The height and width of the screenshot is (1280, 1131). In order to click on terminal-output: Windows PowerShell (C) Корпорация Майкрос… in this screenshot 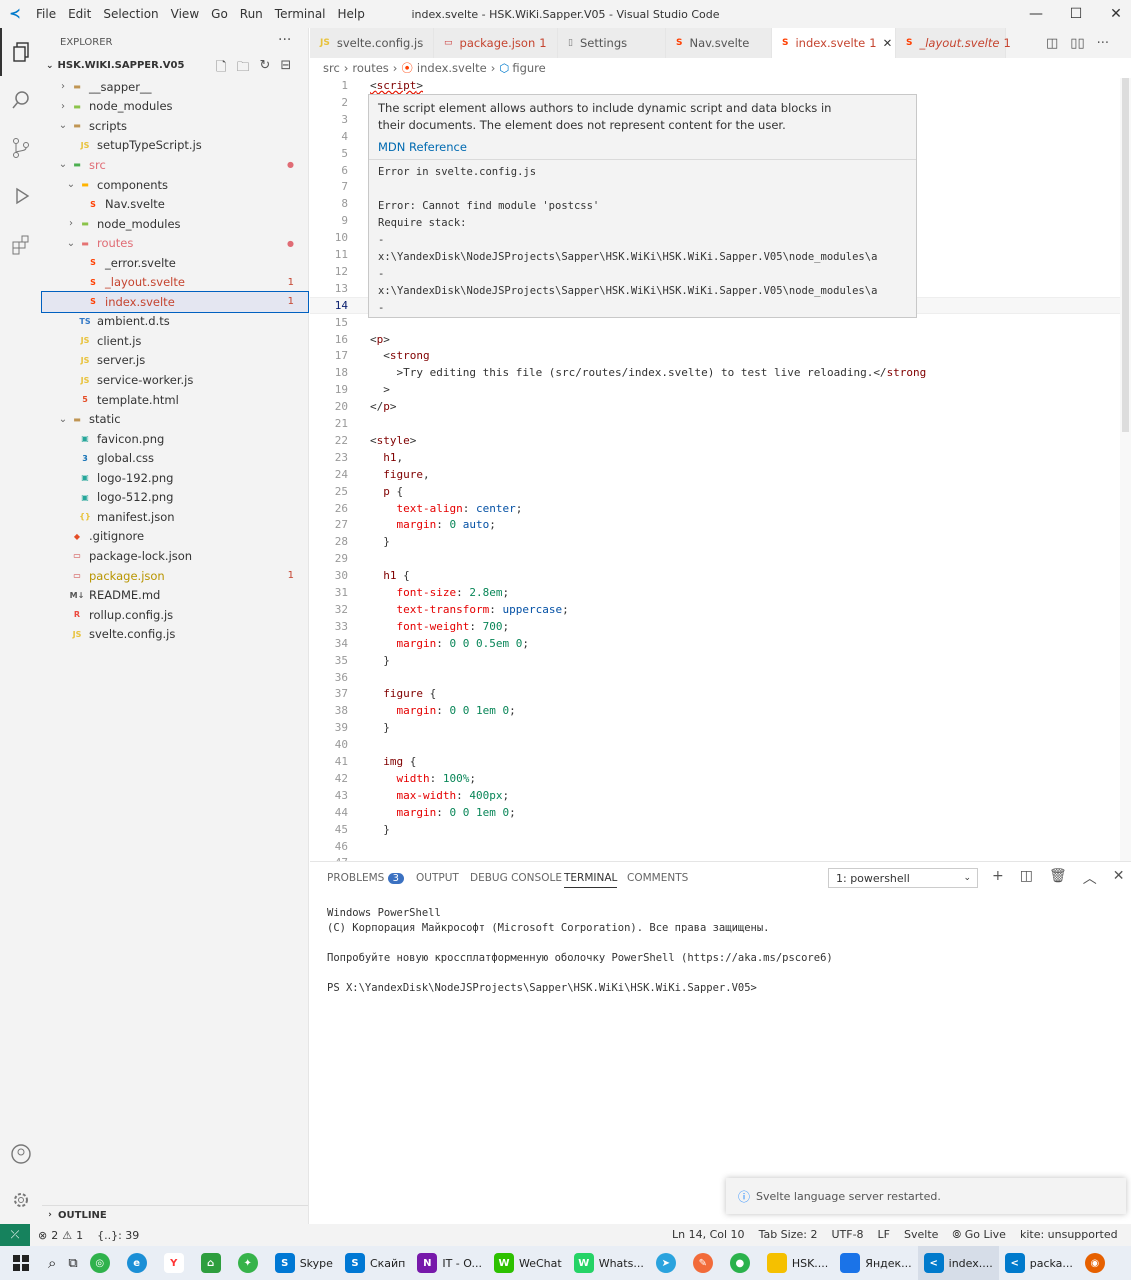, I will do `click(580, 951)`.